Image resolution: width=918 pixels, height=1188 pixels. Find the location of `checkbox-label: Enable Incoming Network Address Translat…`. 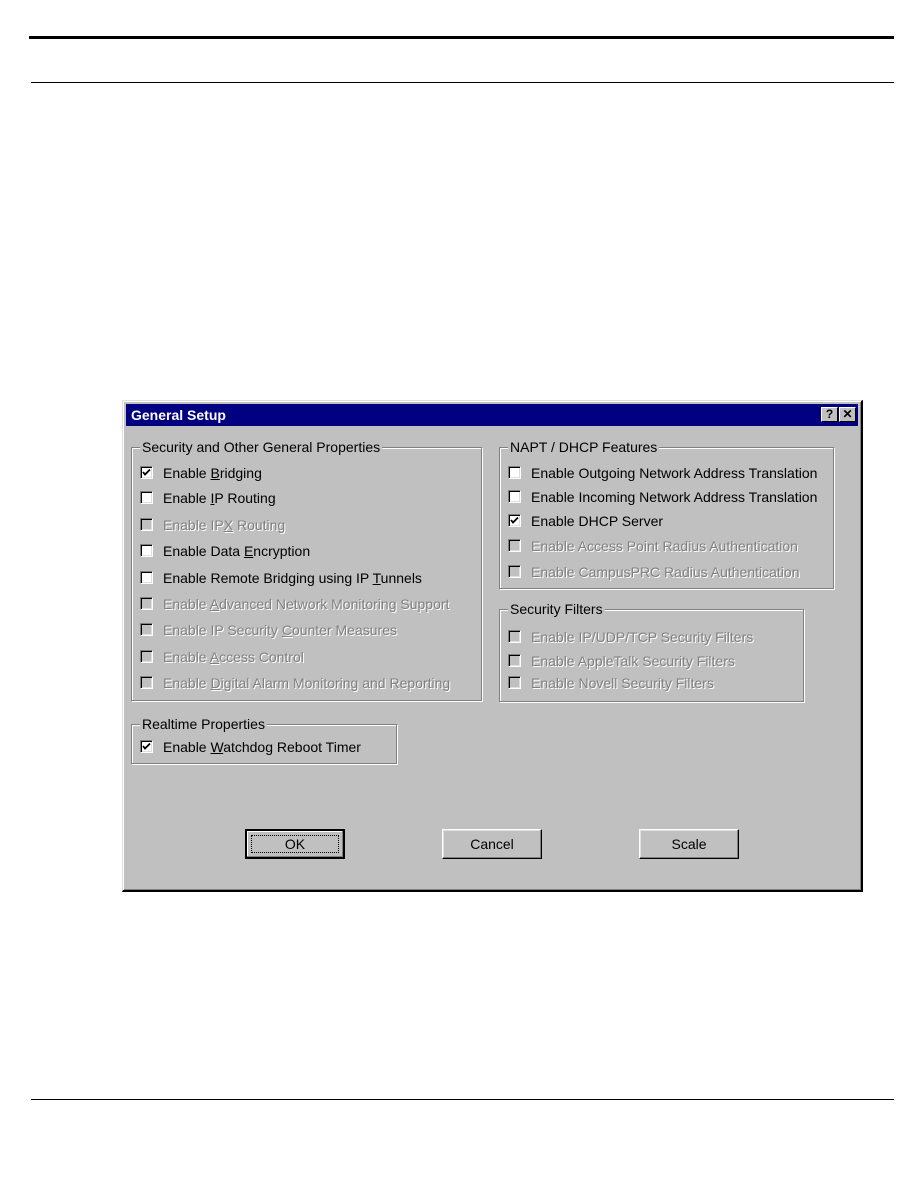

checkbox-label: Enable Incoming Network Address Translat… is located at coordinates (674, 497).